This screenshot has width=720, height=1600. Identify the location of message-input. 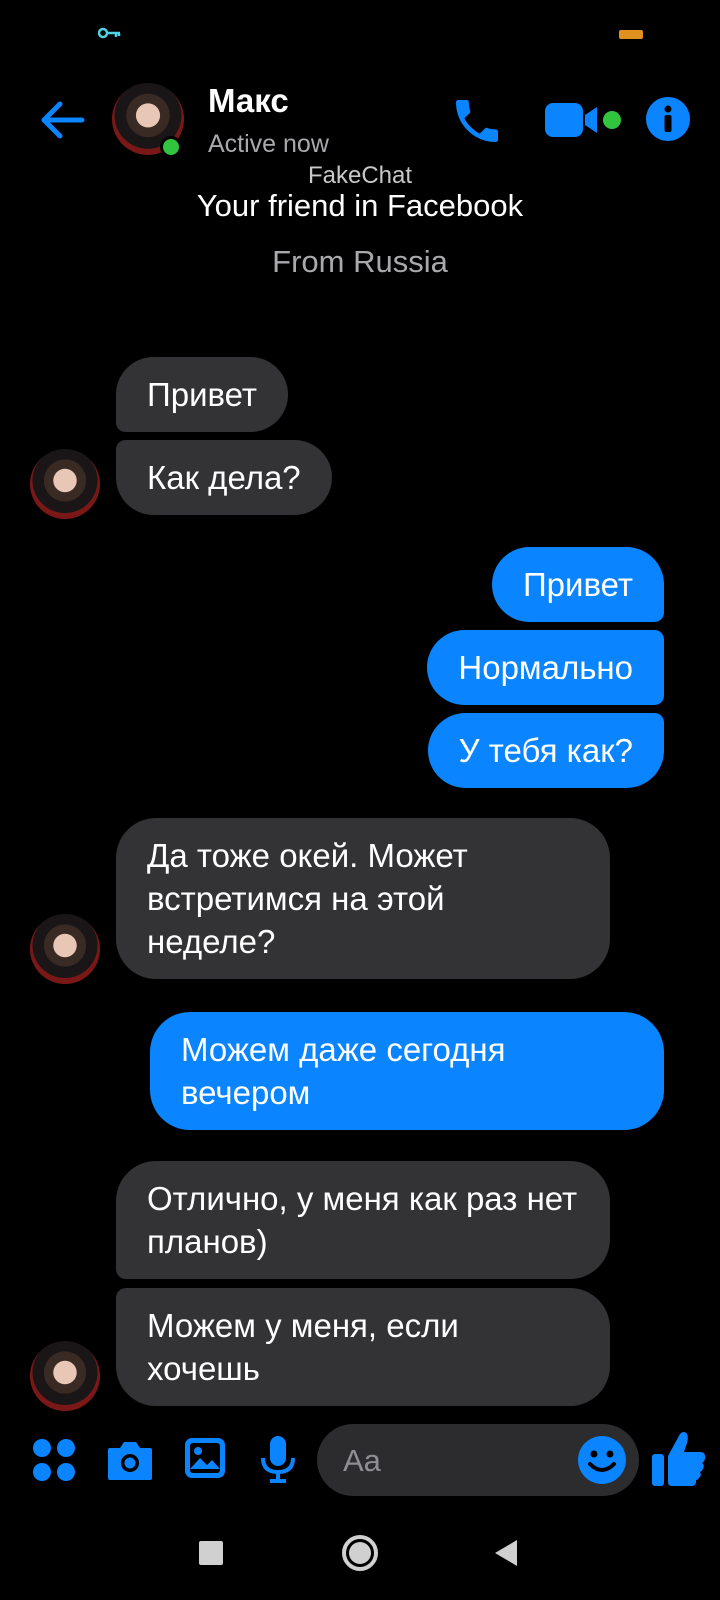
(453, 1461).